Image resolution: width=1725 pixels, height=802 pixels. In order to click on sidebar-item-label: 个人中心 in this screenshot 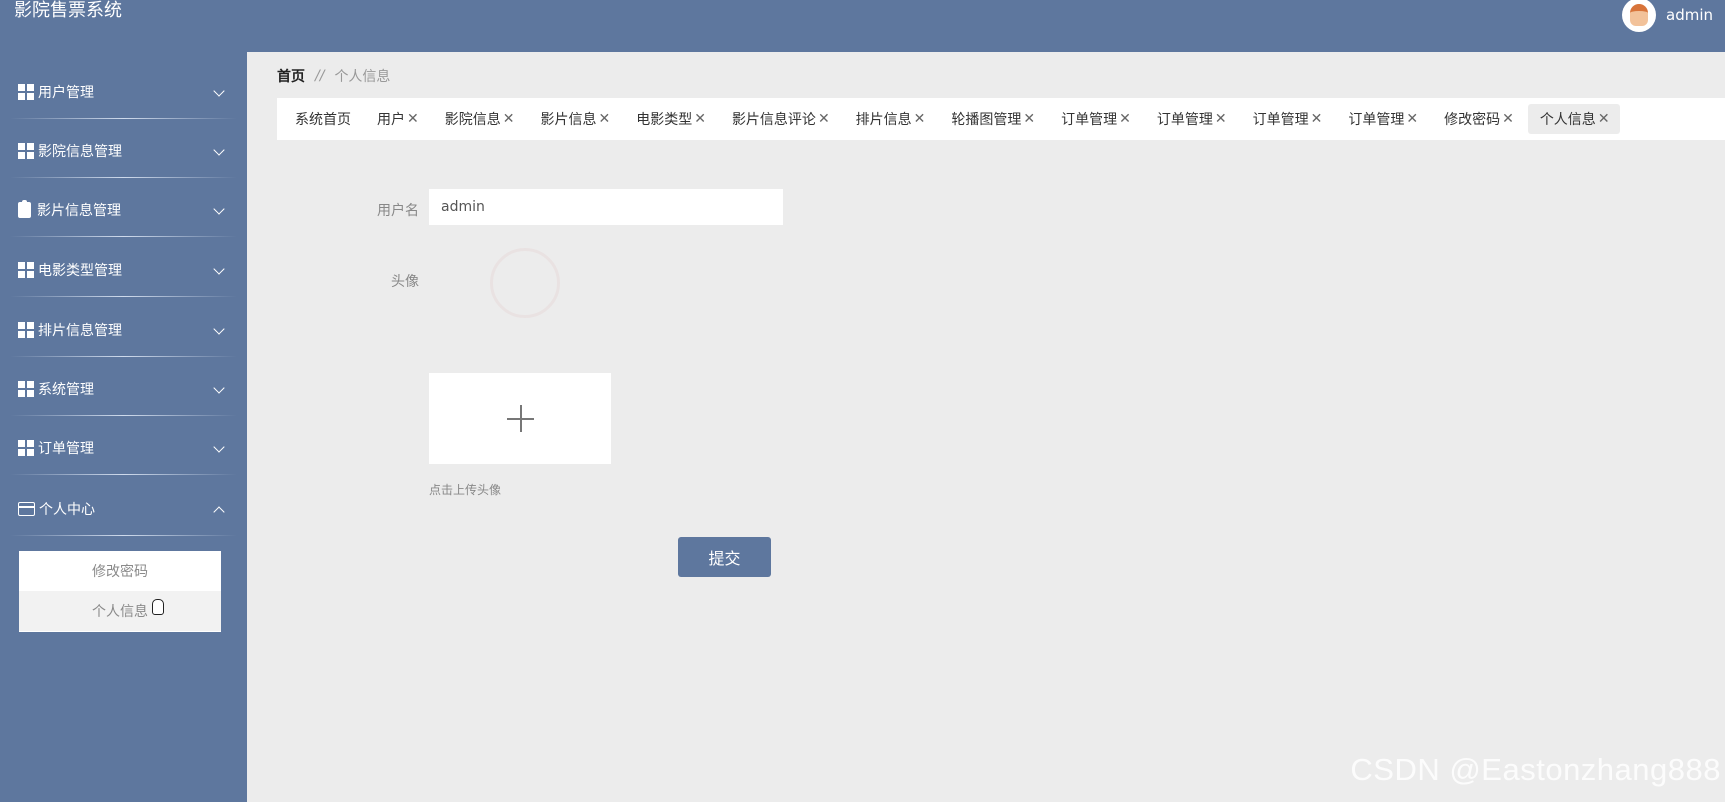, I will do `click(67, 510)`.